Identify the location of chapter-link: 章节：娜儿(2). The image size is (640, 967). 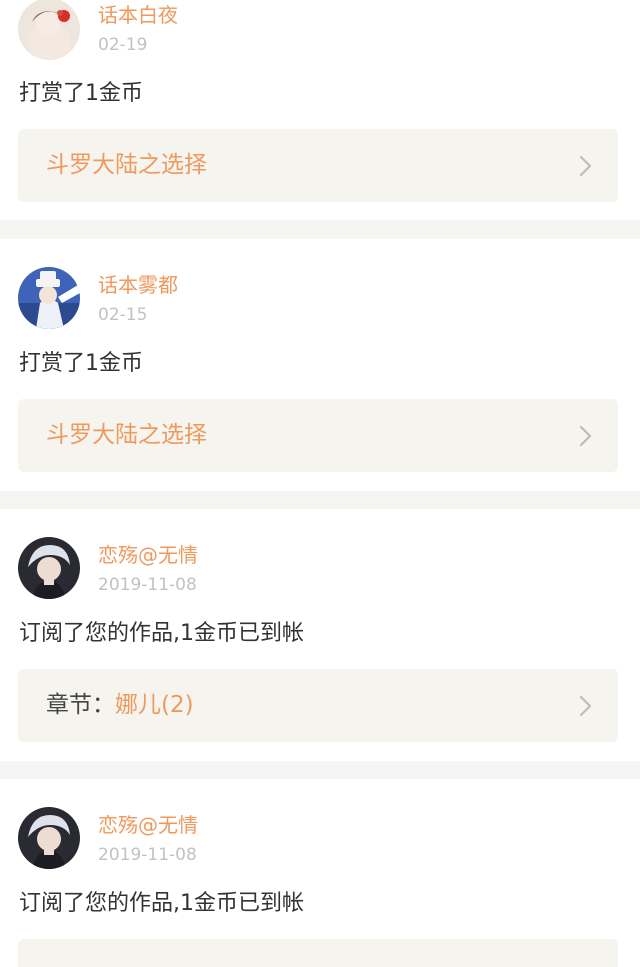
(318, 705).